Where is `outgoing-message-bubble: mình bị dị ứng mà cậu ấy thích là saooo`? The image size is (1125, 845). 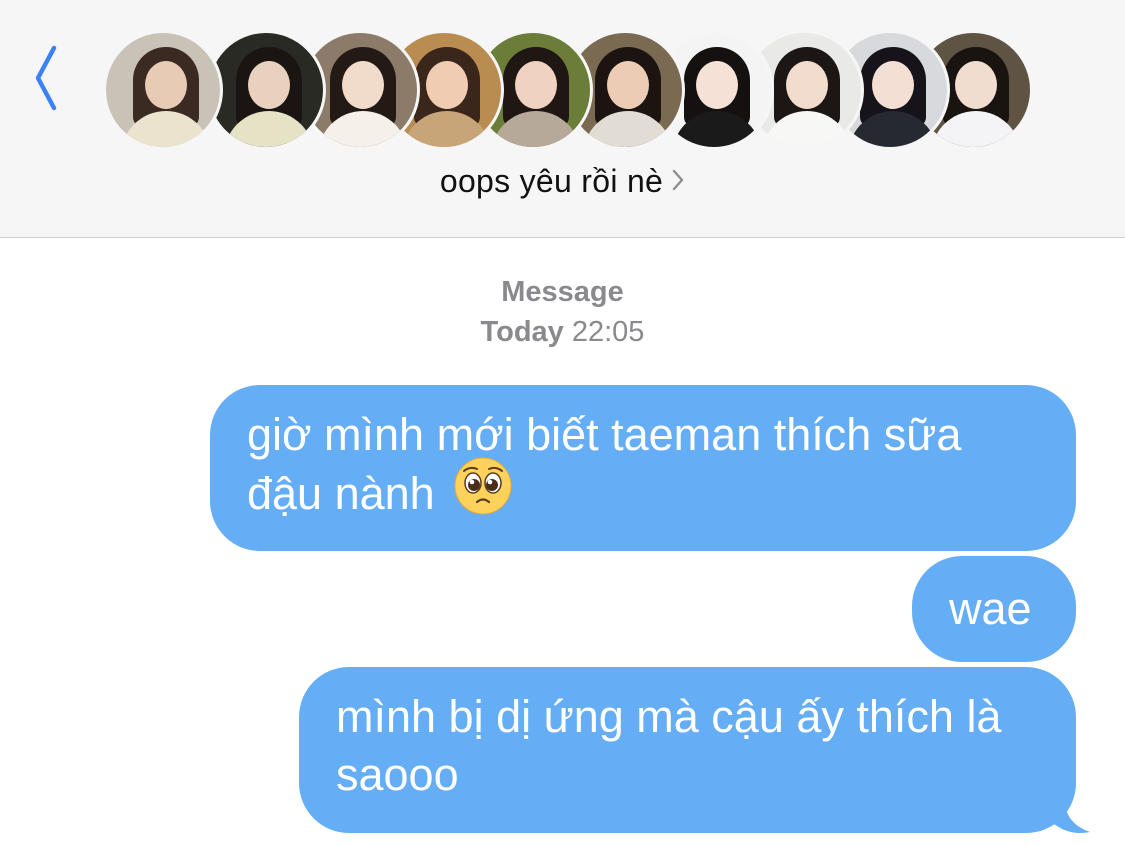 outgoing-message-bubble: mình bị dị ứng mà cậu ấy thích là saooo is located at coordinates (687, 750).